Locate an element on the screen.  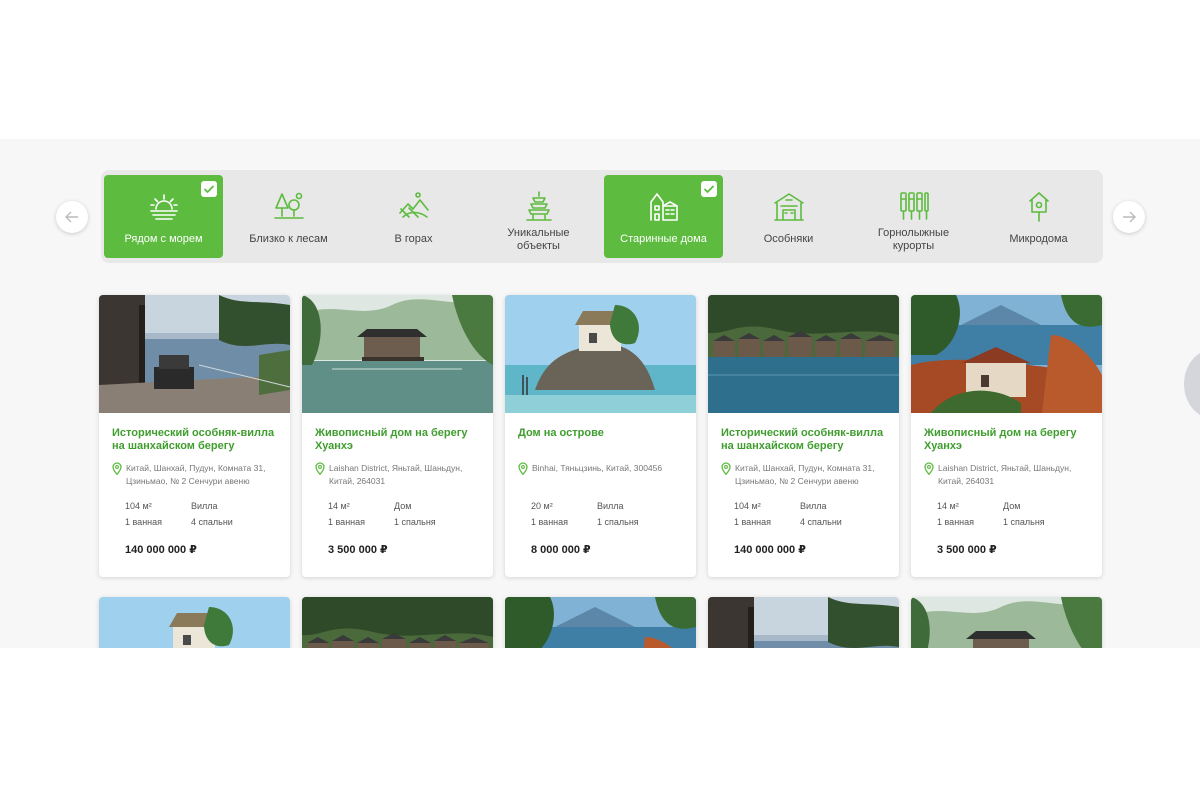
listing-title: Дом на острове is located at coordinates (602, 433).